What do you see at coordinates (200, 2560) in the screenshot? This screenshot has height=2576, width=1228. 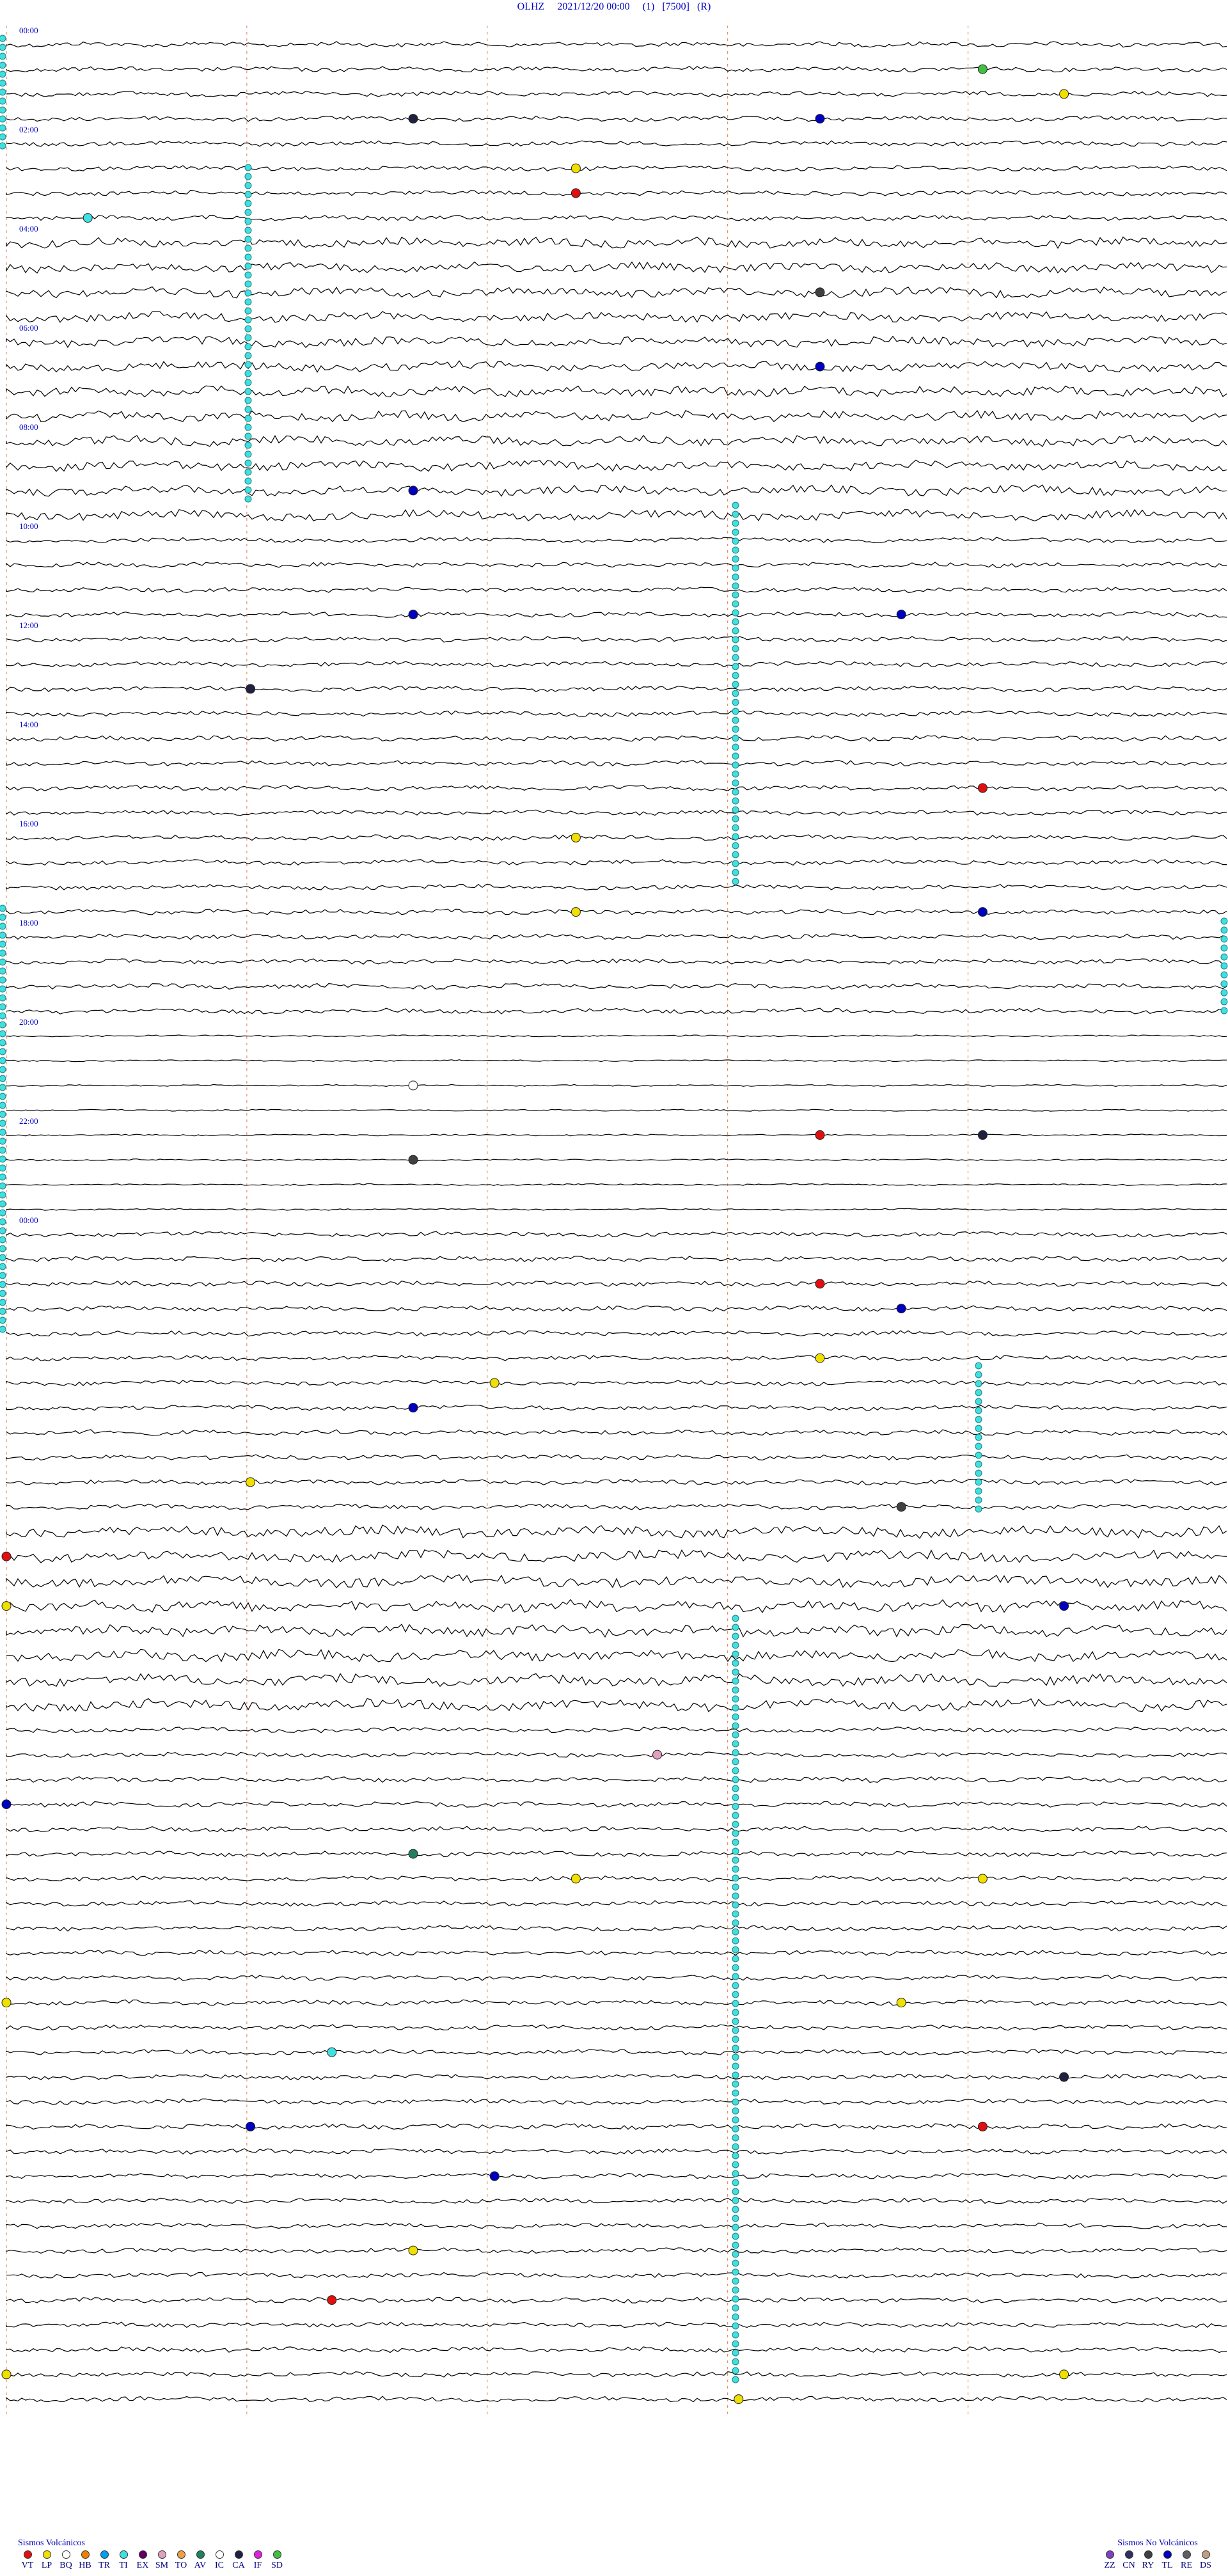 I see `volcanic-legend-item: AV` at bounding box center [200, 2560].